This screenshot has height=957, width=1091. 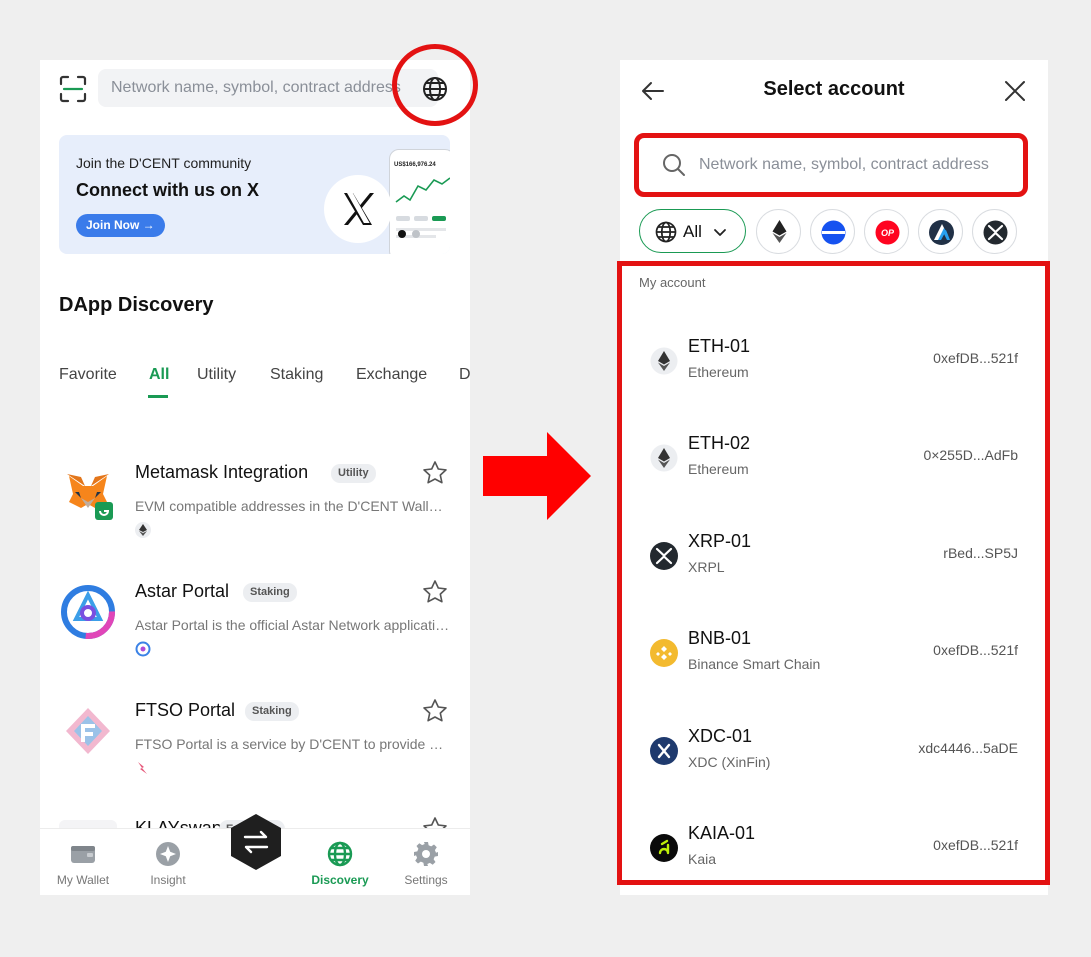 What do you see at coordinates (222, 472) in the screenshot?
I see `dapp-name: Metamask Integration` at bounding box center [222, 472].